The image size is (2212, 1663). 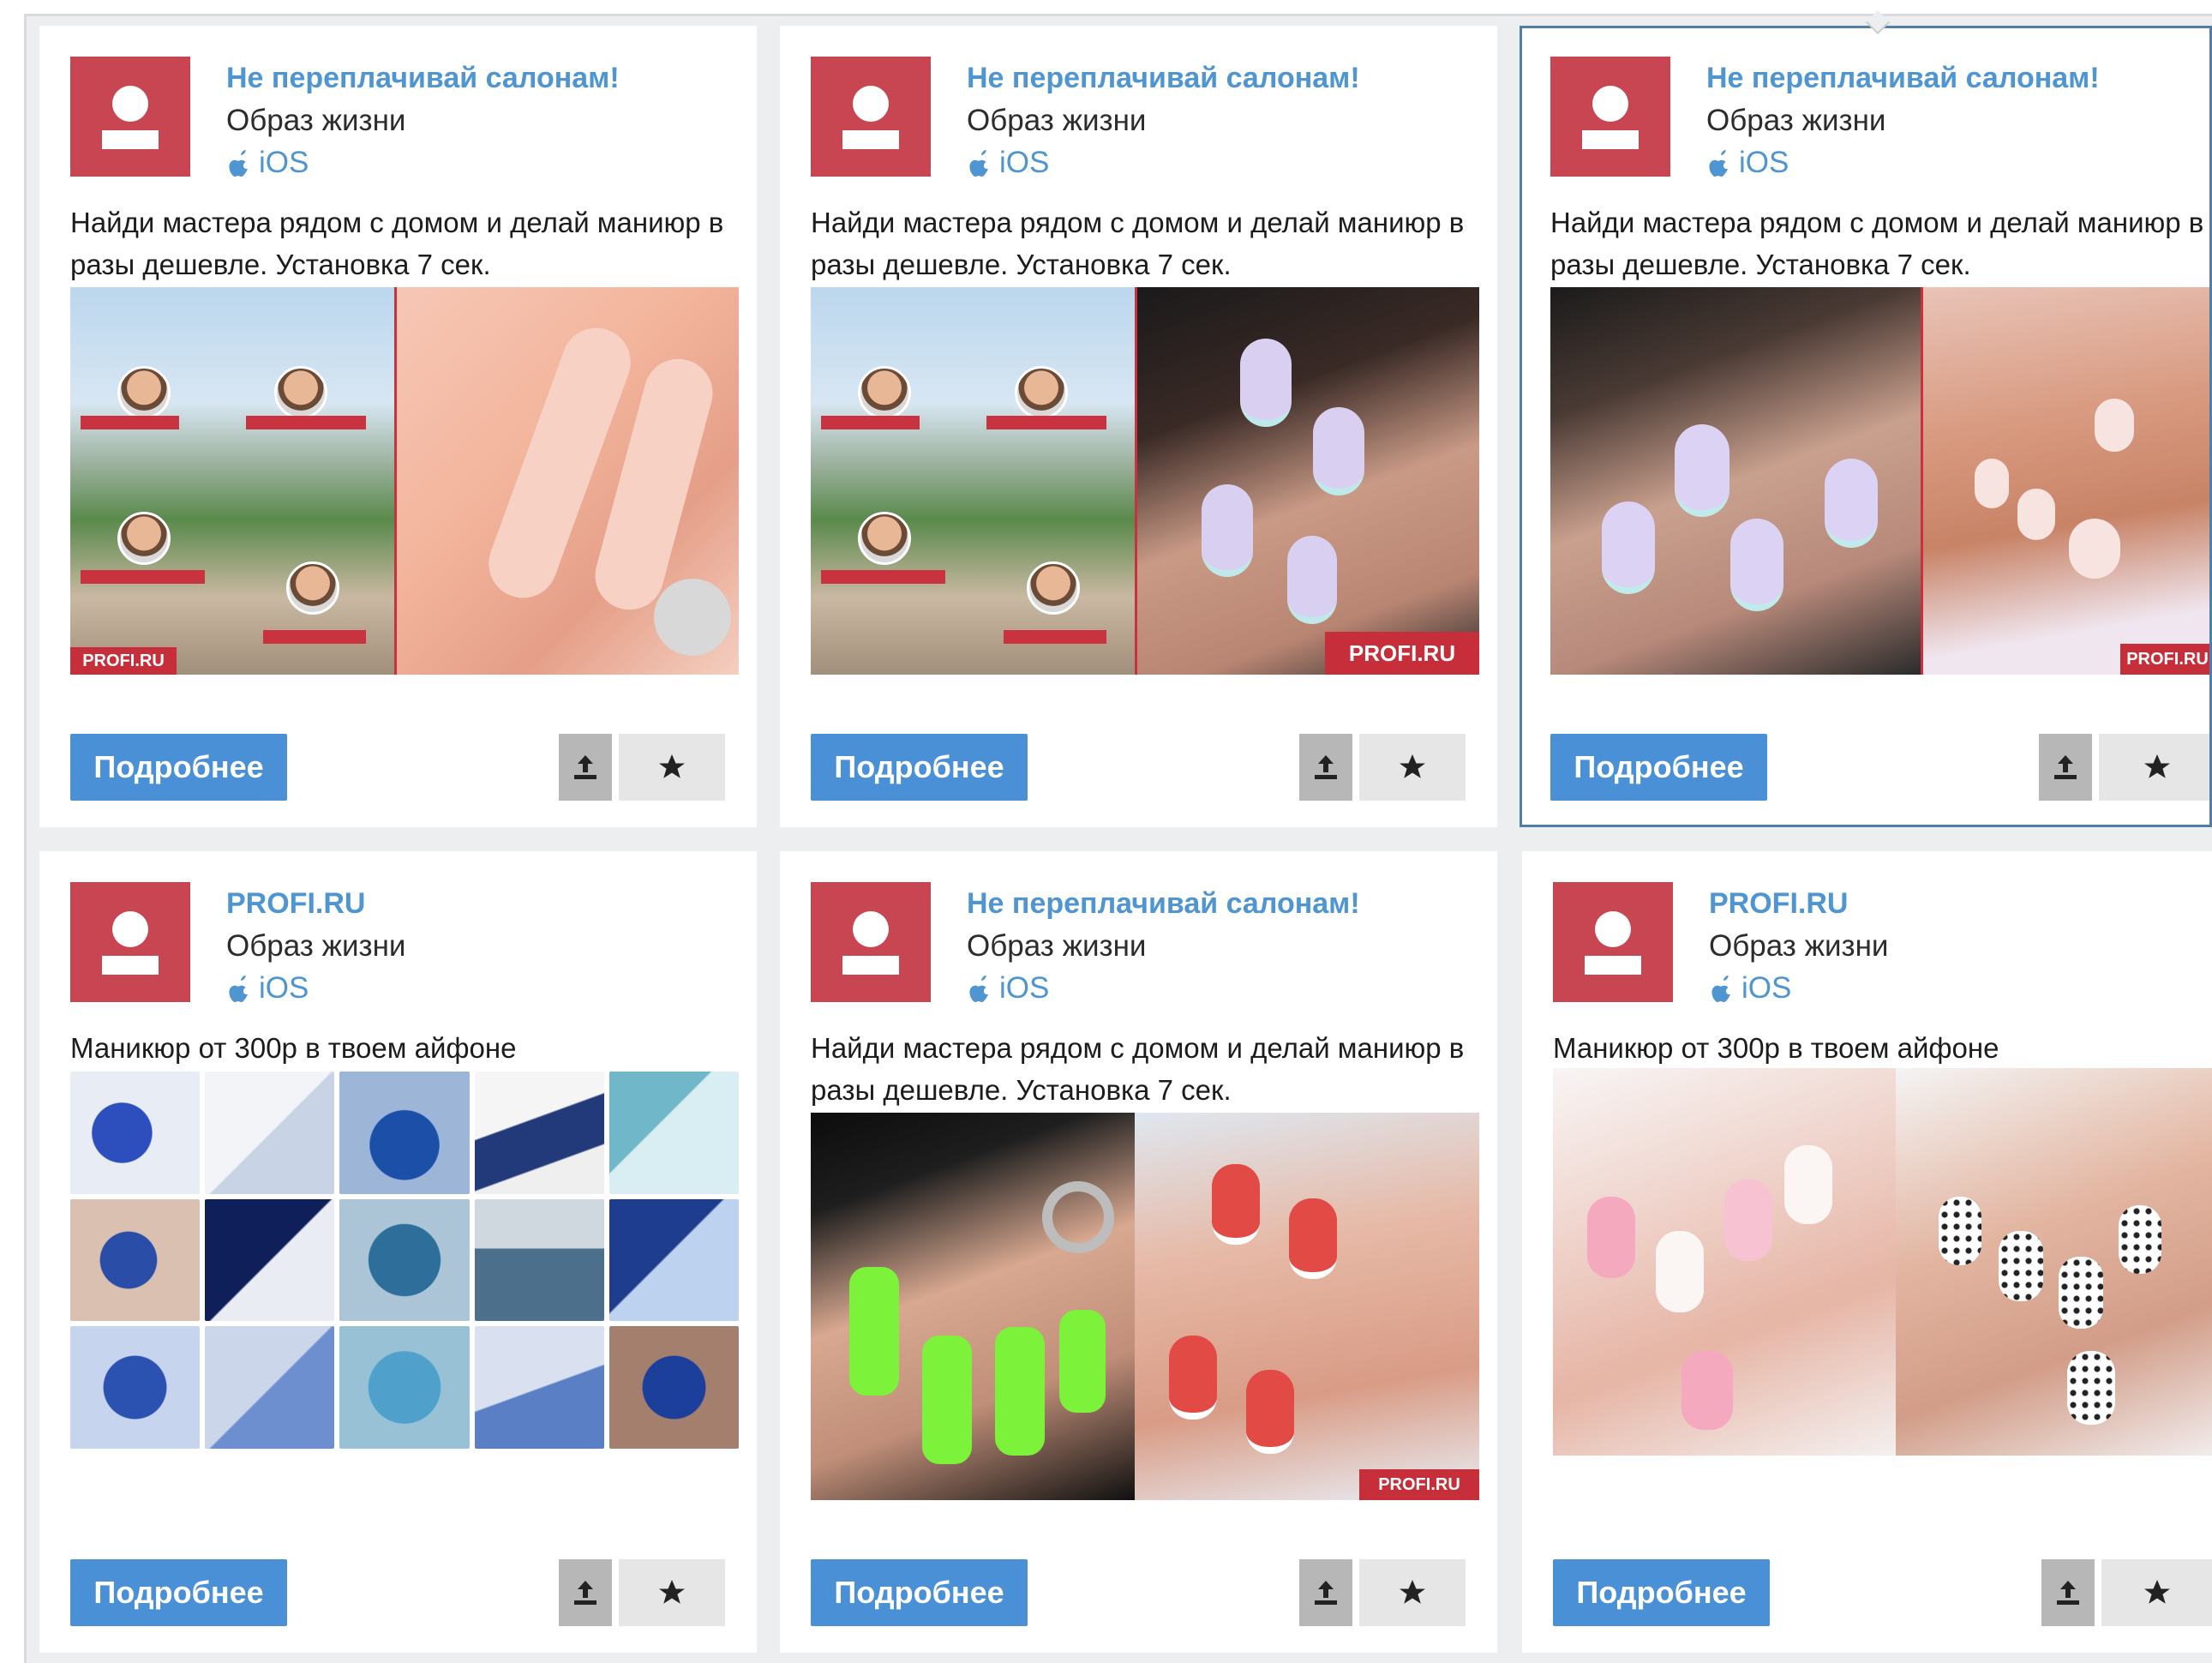 What do you see at coordinates (973, 1306) in the screenshot?
I see `screenshot-green-nails` at bounding box center [973, 1306].